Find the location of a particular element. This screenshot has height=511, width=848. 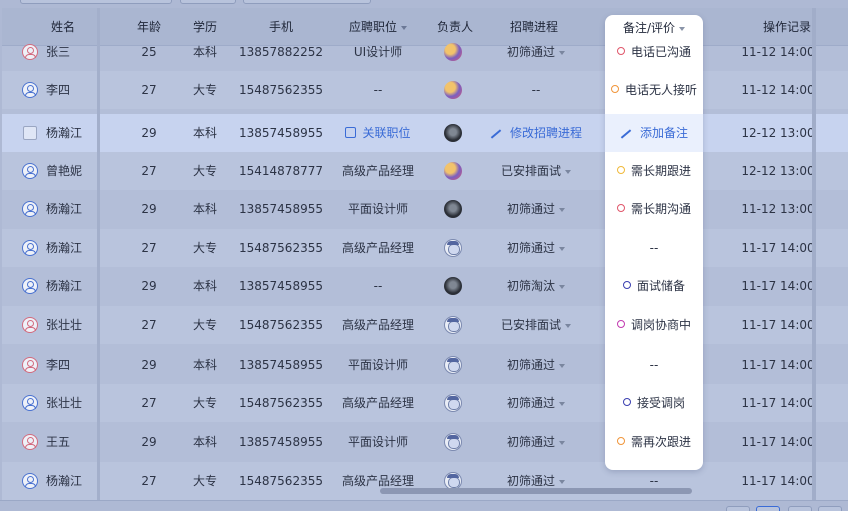

table-row: 杨瀚江 29 本科 13857458955 关联职位 修改招聘进程 12-12 13:00 is located at coordinates (425, 133).